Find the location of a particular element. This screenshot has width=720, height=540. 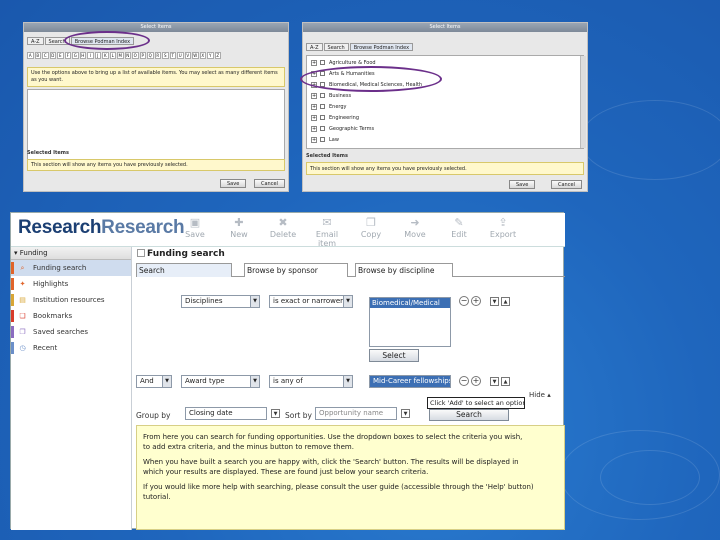

alphabet-letter: N is located at coordinates (127, 55).